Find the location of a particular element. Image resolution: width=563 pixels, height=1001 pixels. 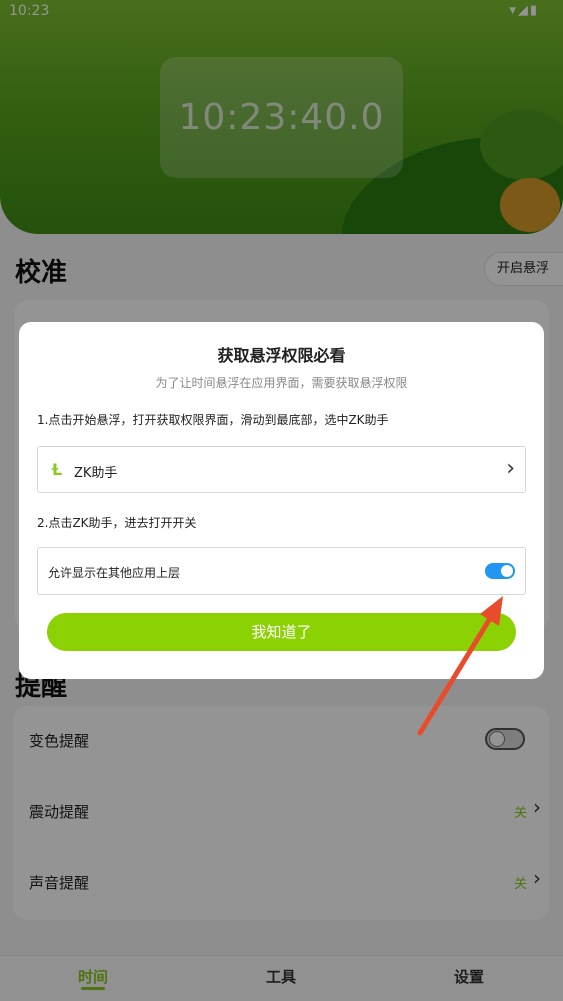

overlay-permission-row: 允许显示在其他应用上层 is located at coordinates (281, 571).